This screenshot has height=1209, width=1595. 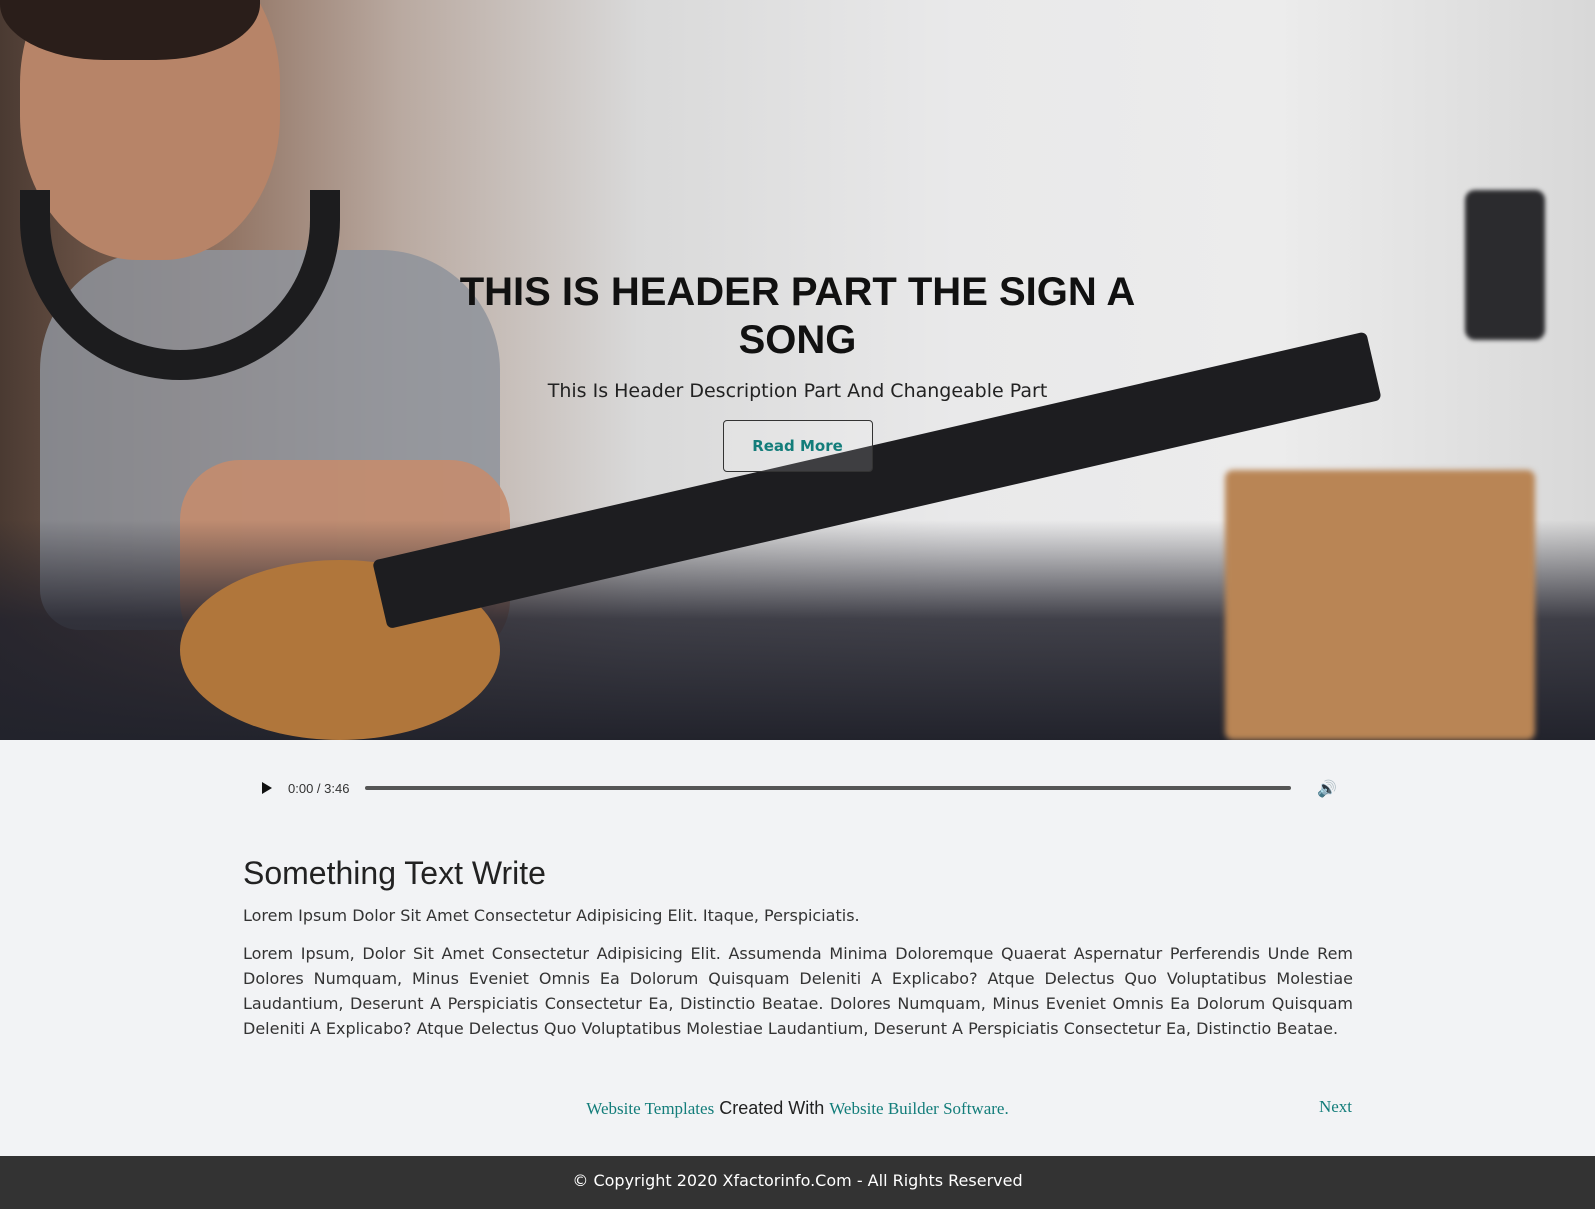 What do you see at coordinates (1327, 788) in the screenshot?
I see `volume-icon: 🔊` at bounding box center [1327, 788].